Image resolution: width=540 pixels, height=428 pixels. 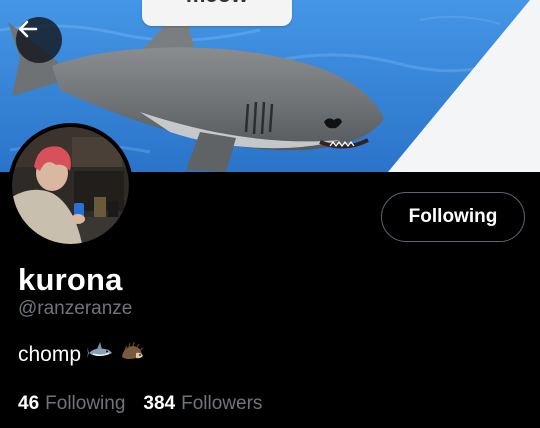 I want to click on following-button-label: Following, so click(x=453, y=216).